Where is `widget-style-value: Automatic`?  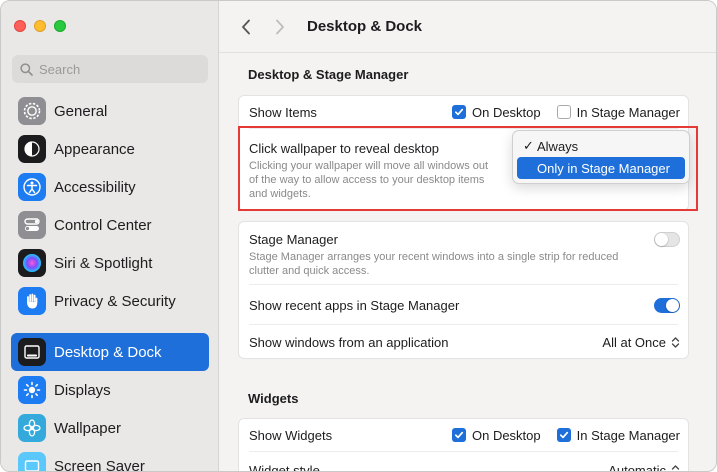 widget-style-value: Automatic is located at coordinates (637, 467).